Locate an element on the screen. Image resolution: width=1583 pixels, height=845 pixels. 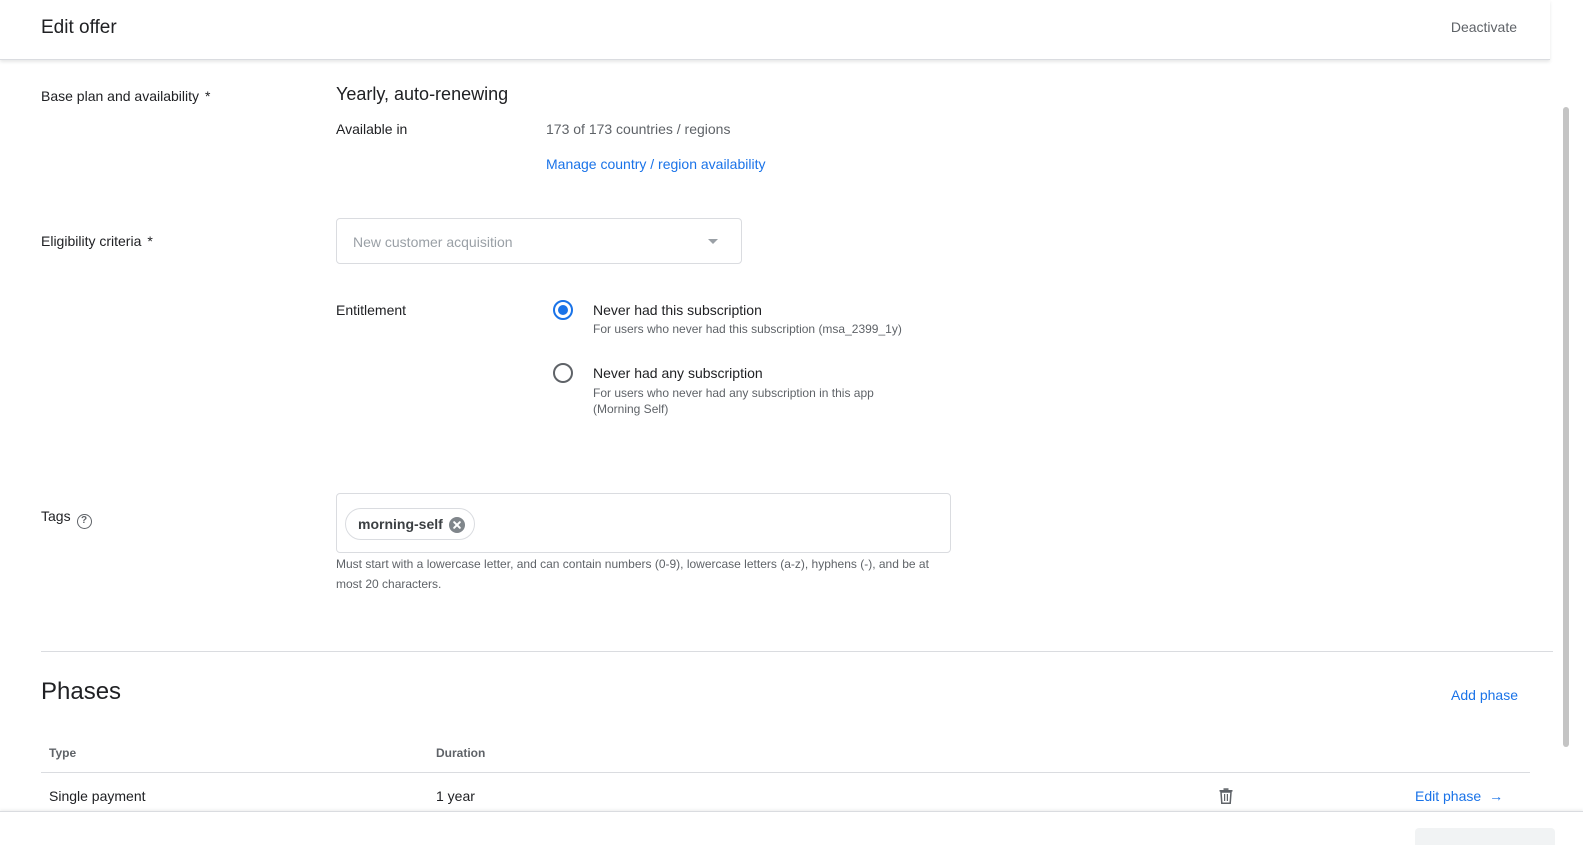
add-phase-button: Add phase is located at coordinates (1484, 695).